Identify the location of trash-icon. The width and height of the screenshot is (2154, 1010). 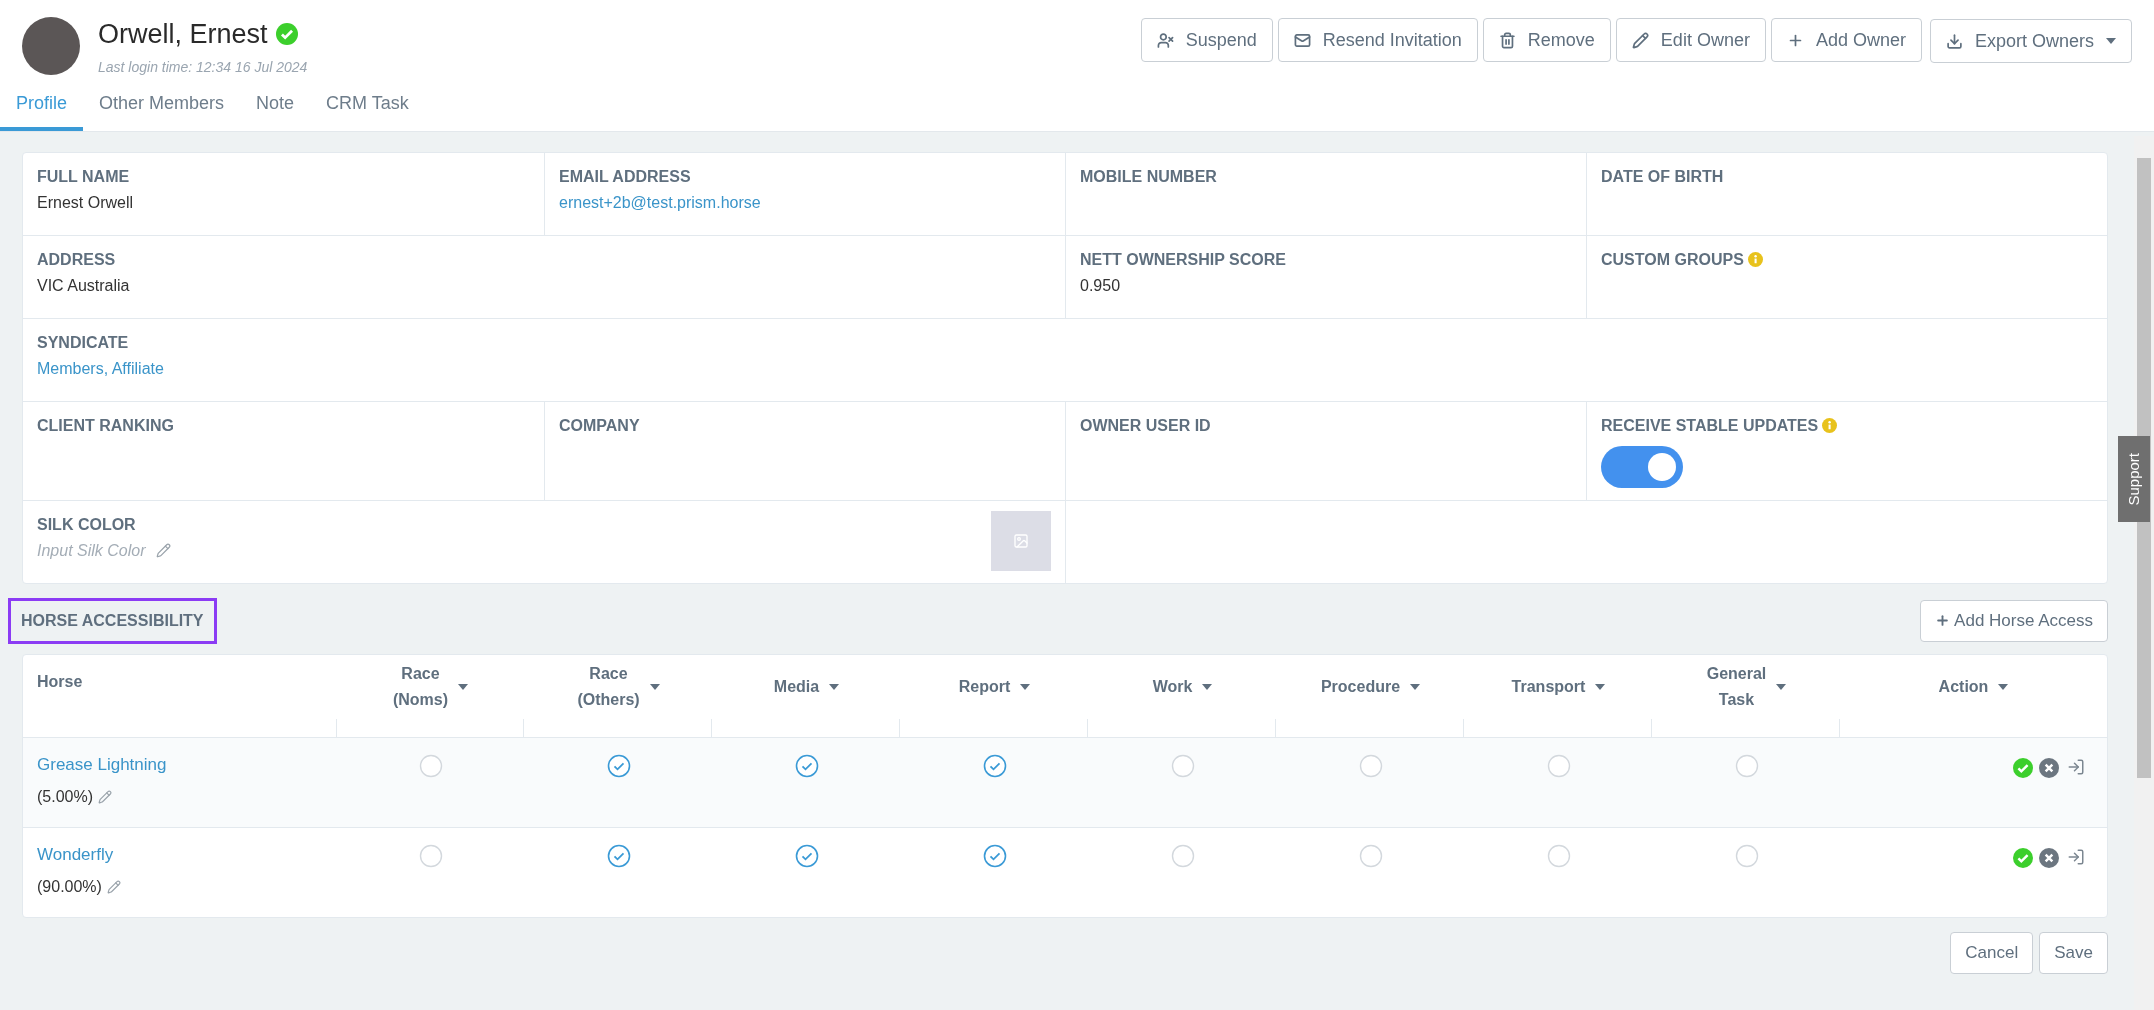
(1507, 40).